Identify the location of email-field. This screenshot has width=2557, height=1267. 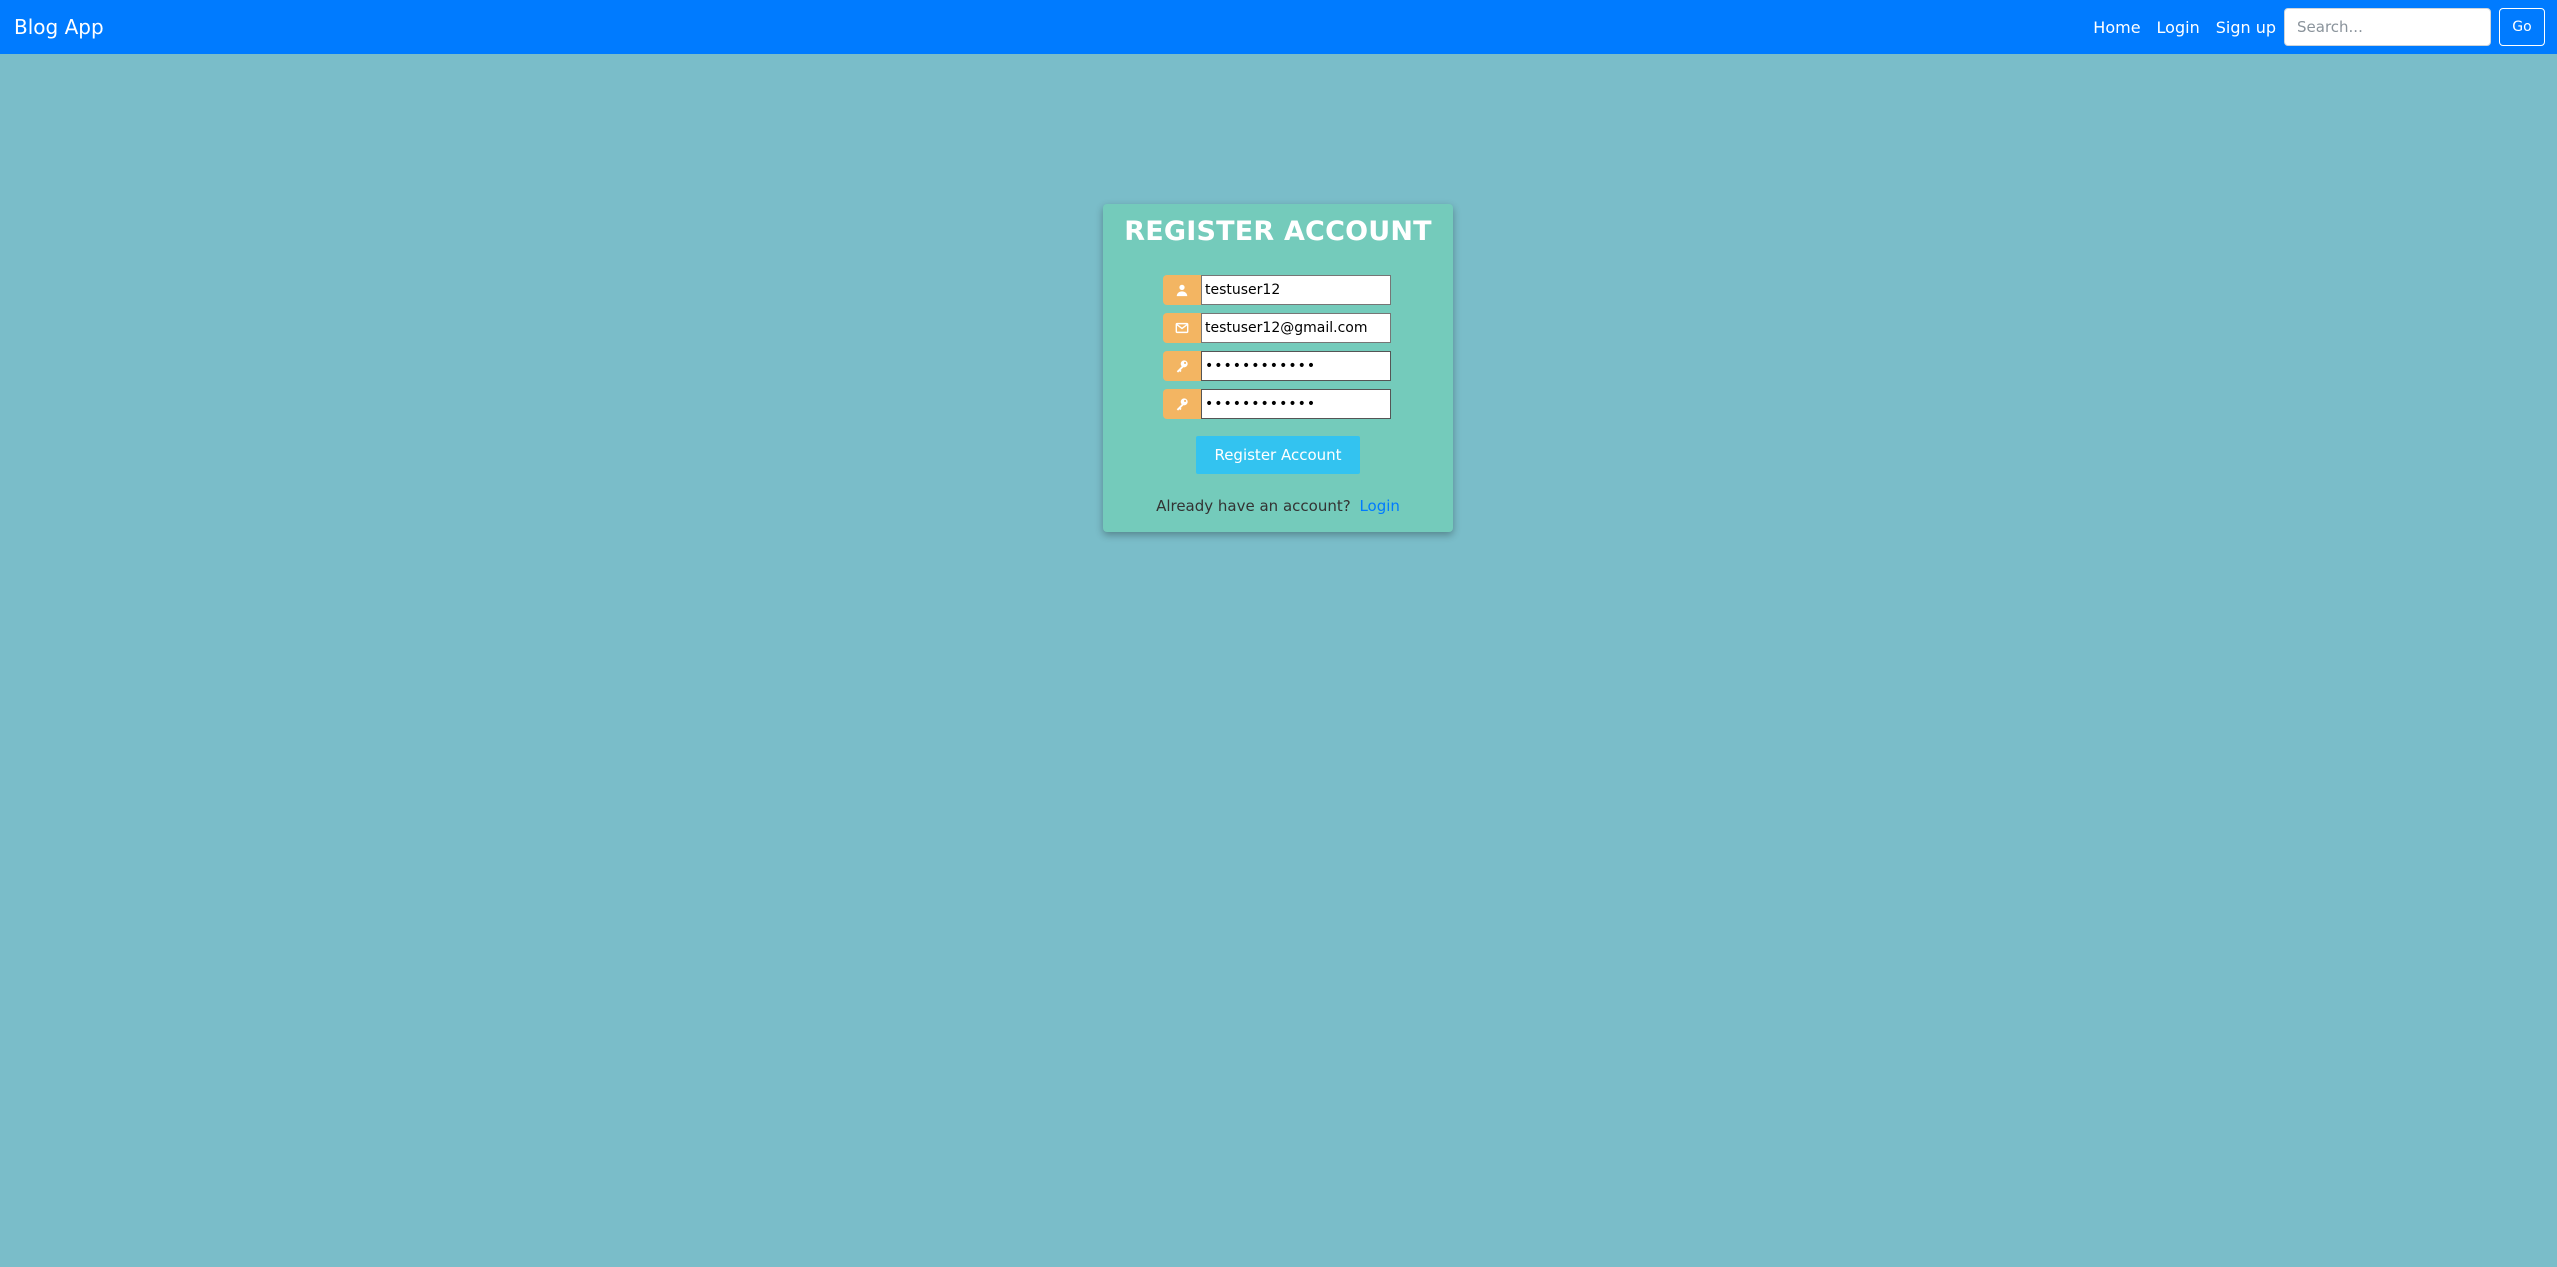
(1296, 328).